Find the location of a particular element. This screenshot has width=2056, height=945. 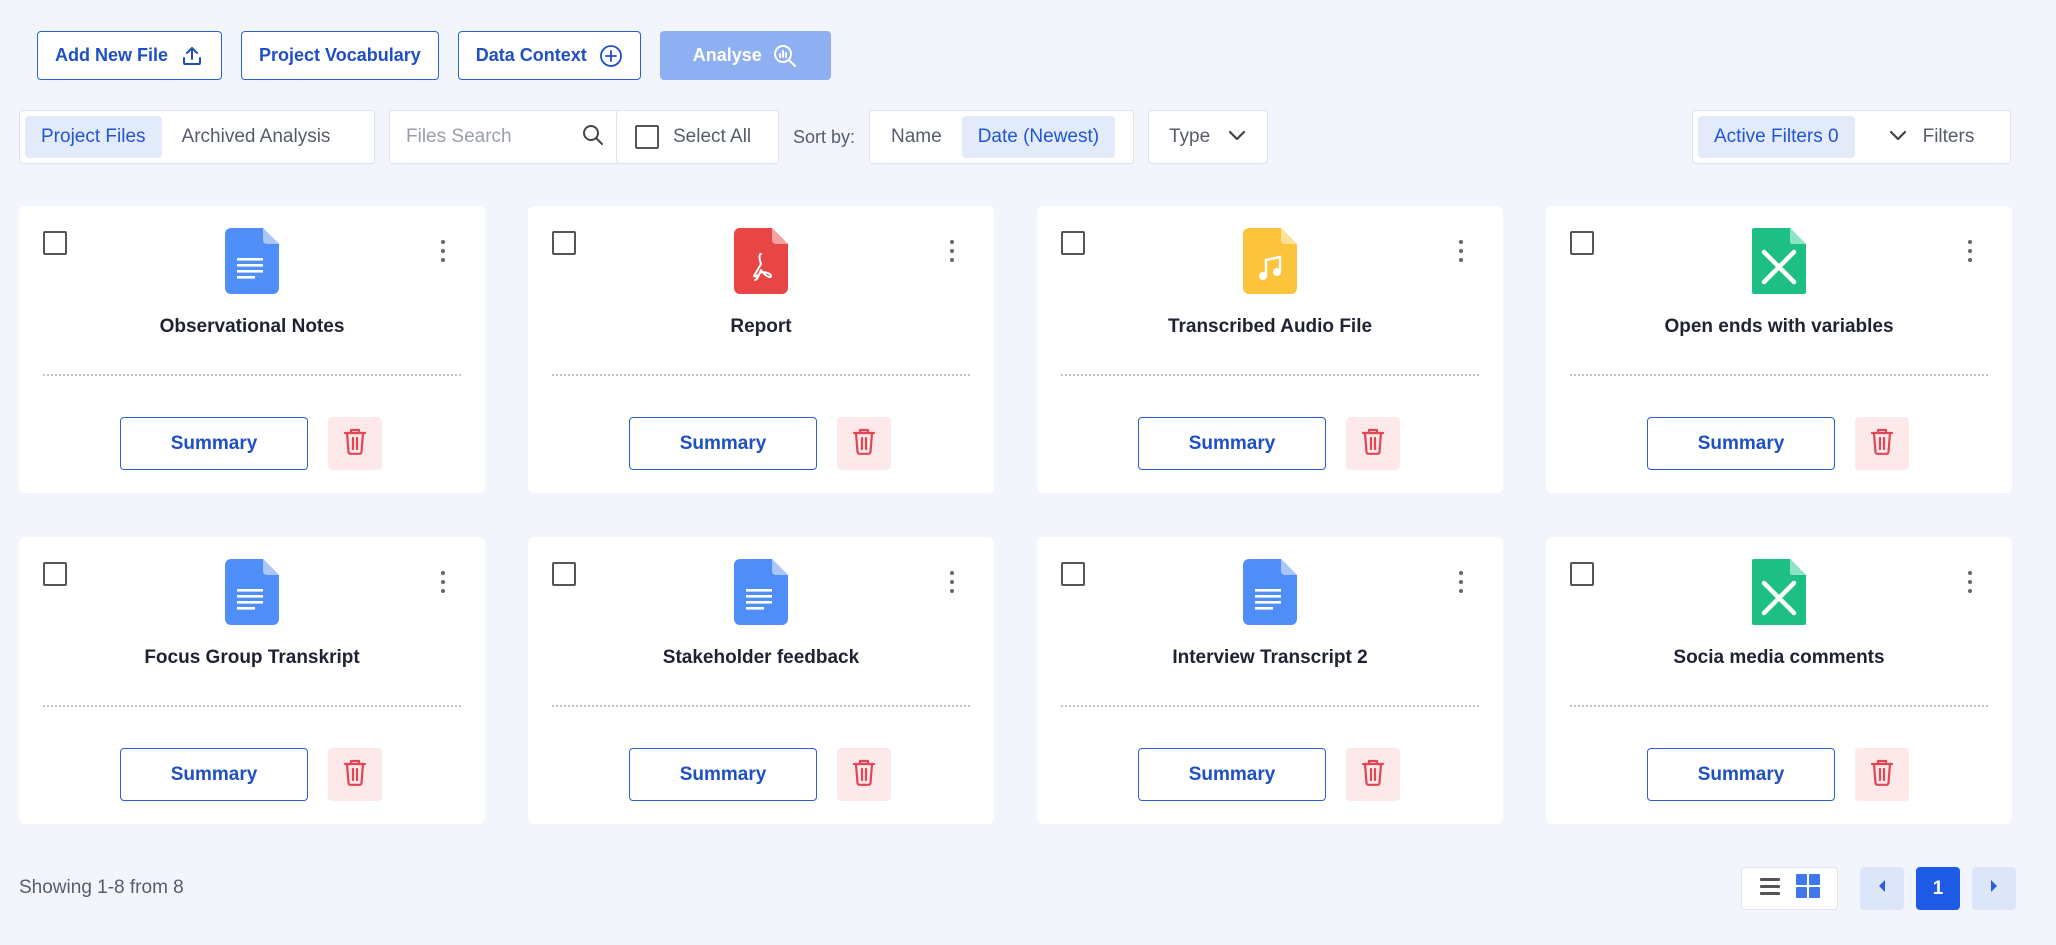

sort-options: Name Date (Newest) is located at coordinates (1001, 137).